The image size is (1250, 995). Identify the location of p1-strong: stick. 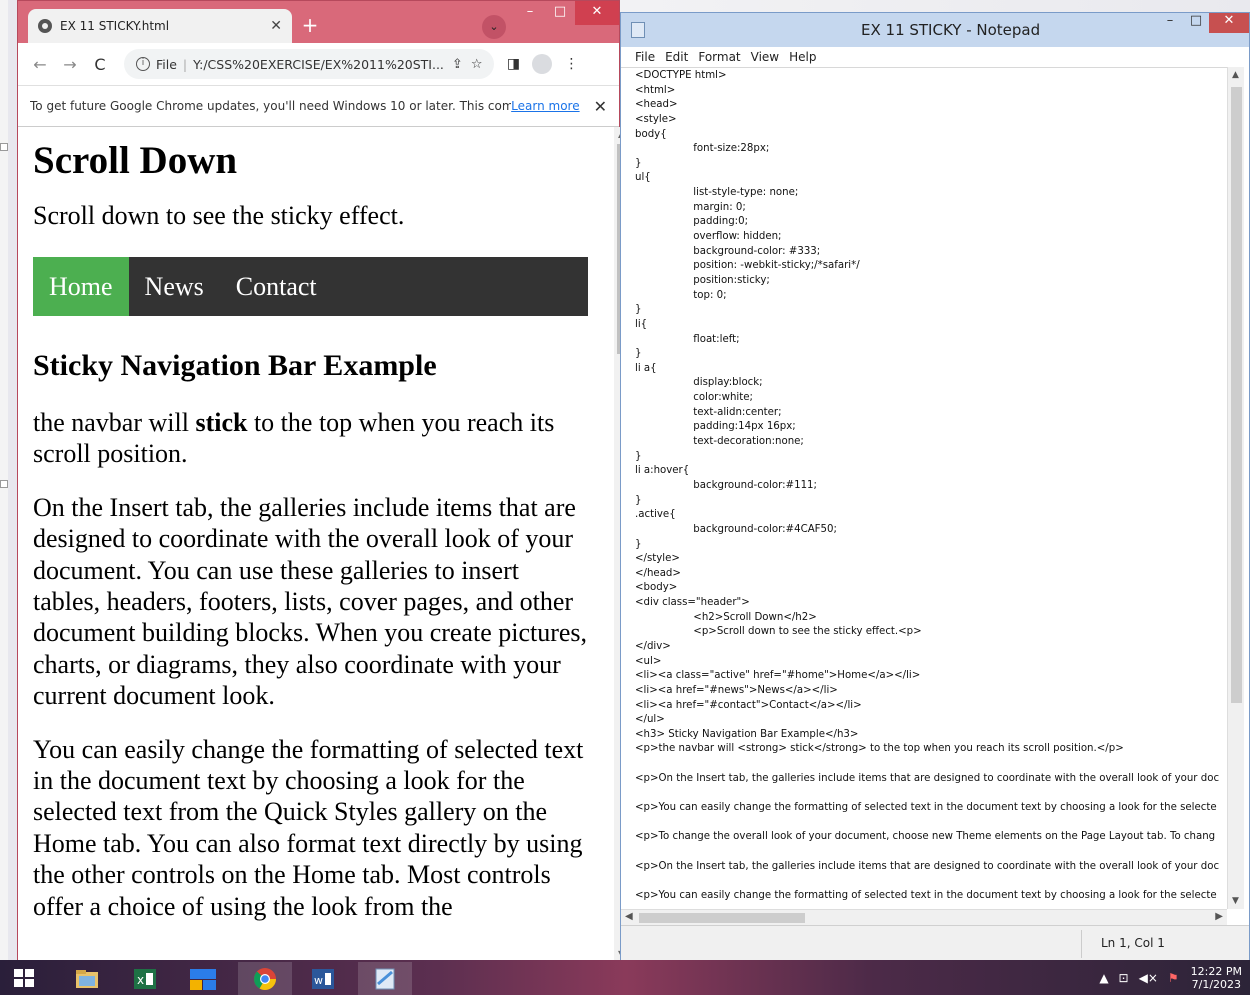
(221, 422).